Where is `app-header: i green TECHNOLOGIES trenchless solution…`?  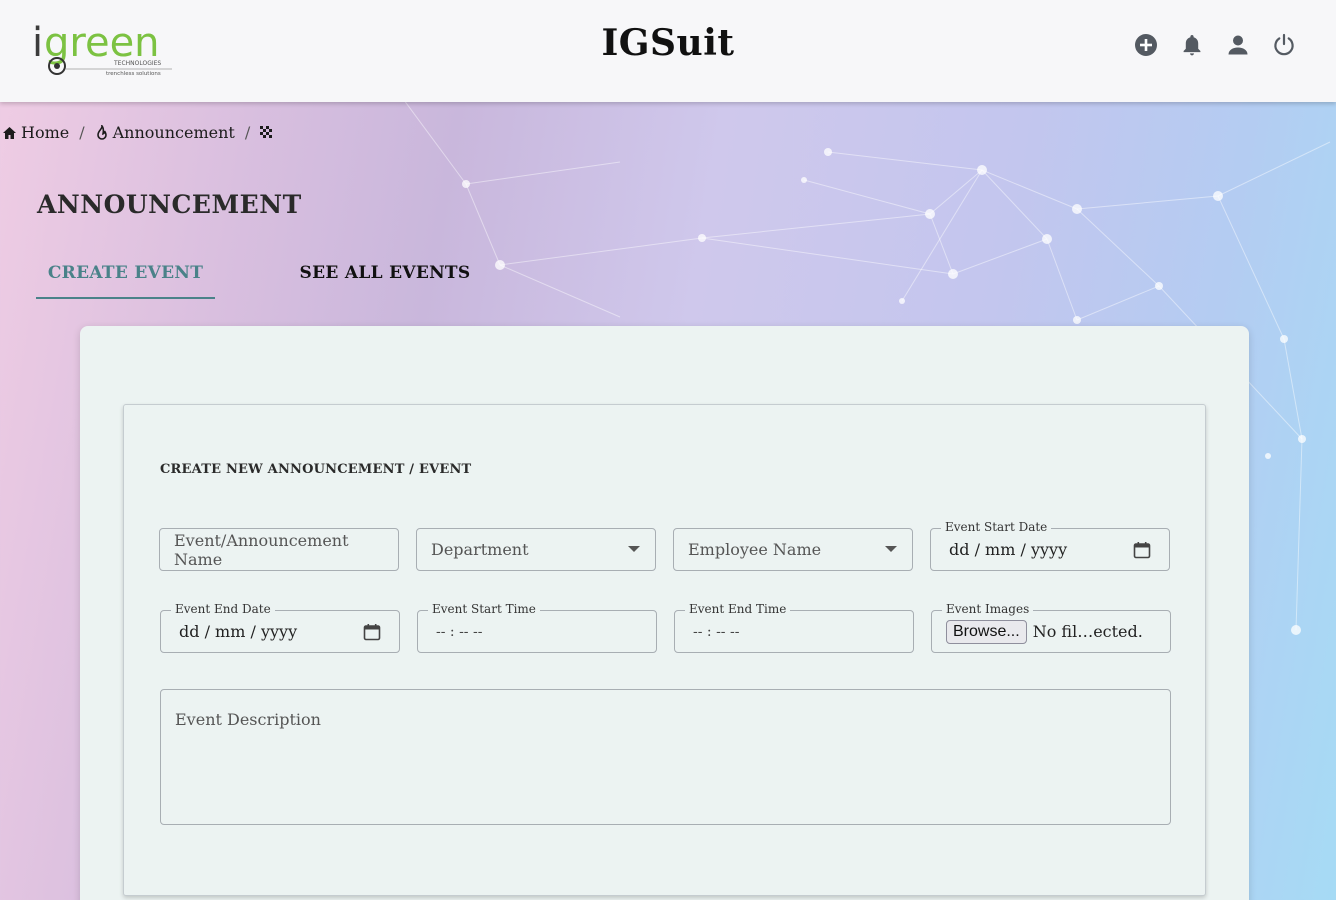
app-header: i green TECHNOLOGIES trenchless solution… is located at coordinates (668, 51).